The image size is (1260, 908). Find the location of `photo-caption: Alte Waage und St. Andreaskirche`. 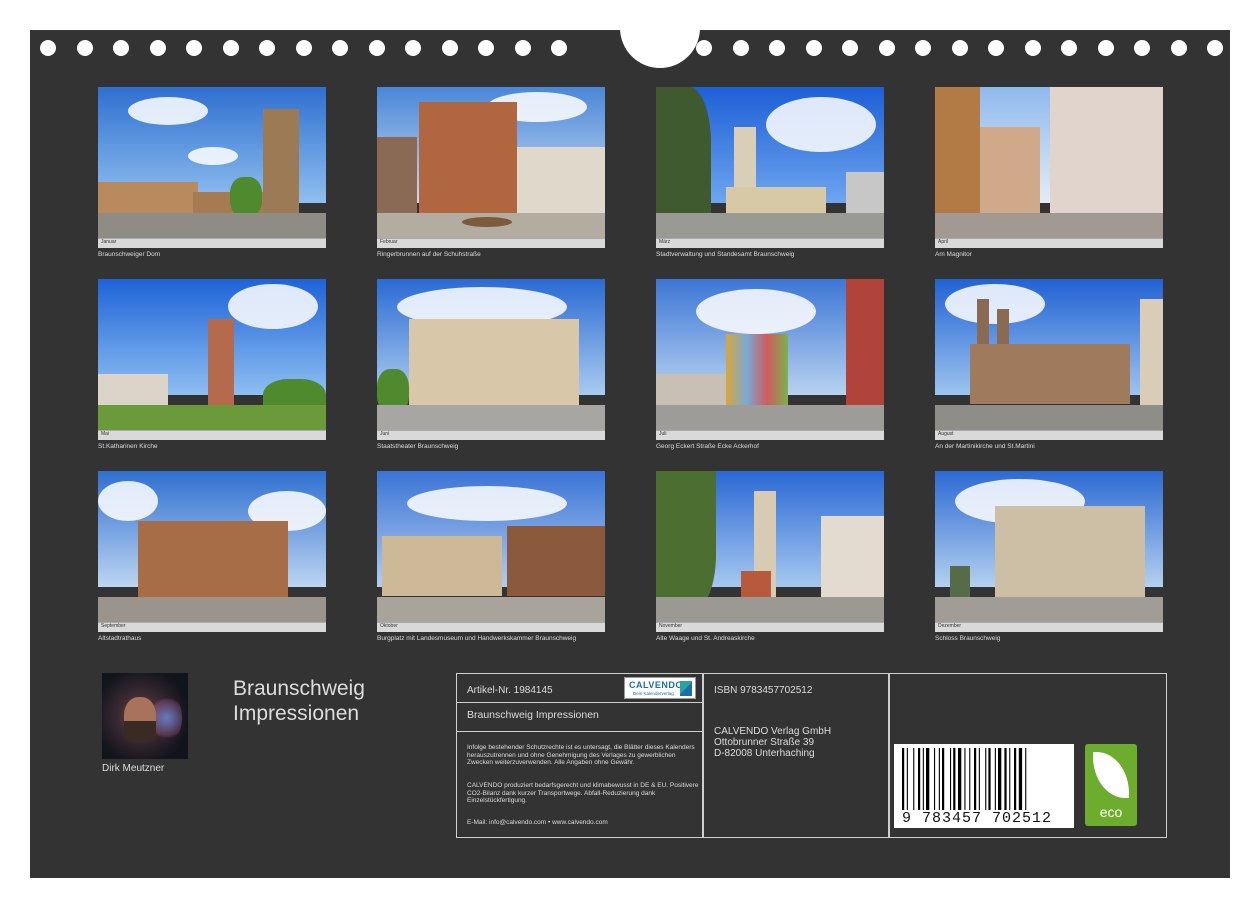

photo-caption: Alte Waage und St. Andreaskirche is located at coordinates (705, 638).